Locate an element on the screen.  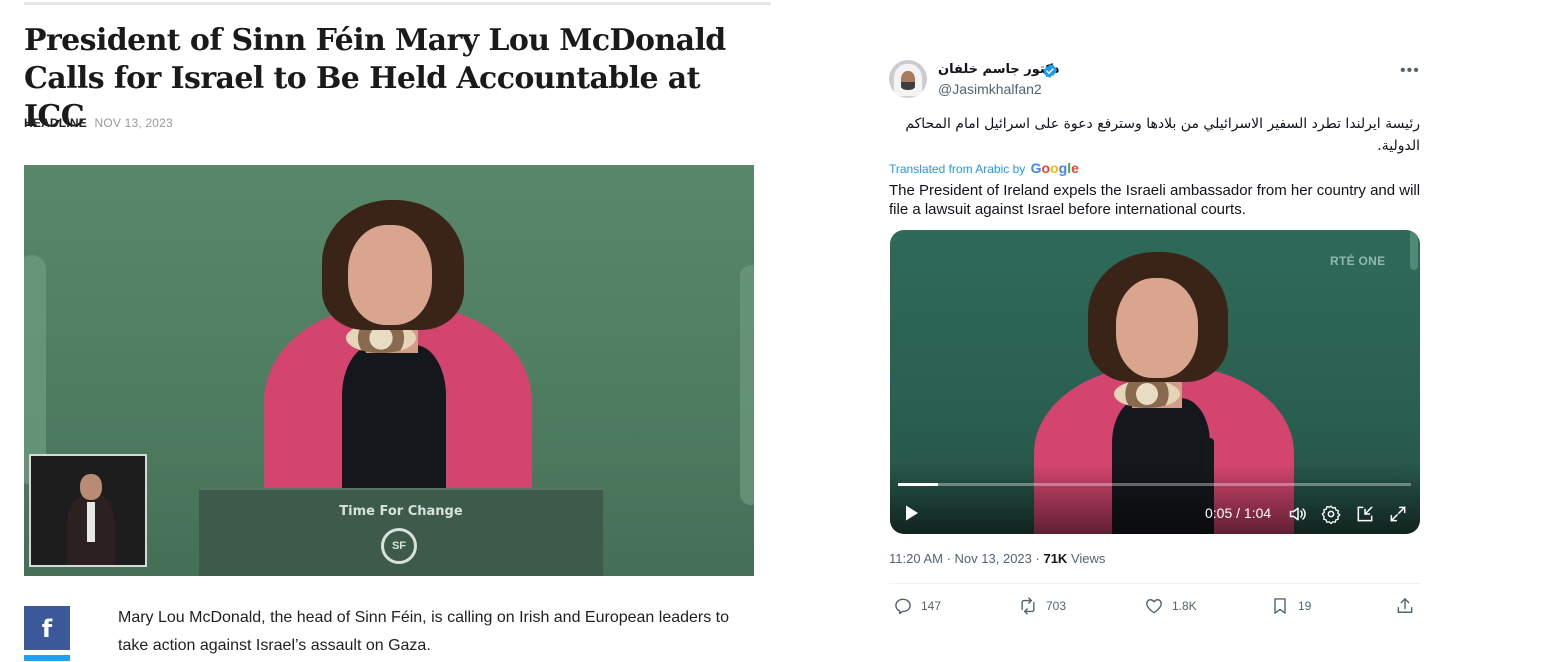
volume-icon is located at coordinates (1298, 514).